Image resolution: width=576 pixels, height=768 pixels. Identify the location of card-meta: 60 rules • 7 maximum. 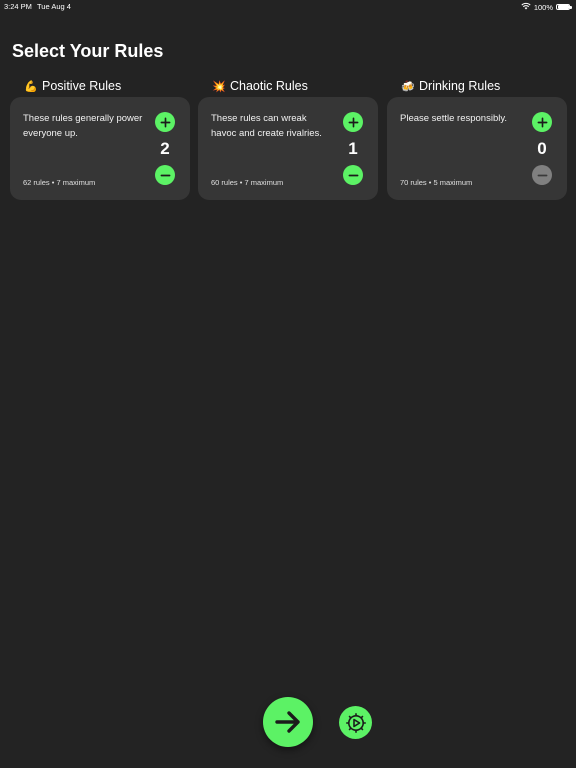
(247, 182).